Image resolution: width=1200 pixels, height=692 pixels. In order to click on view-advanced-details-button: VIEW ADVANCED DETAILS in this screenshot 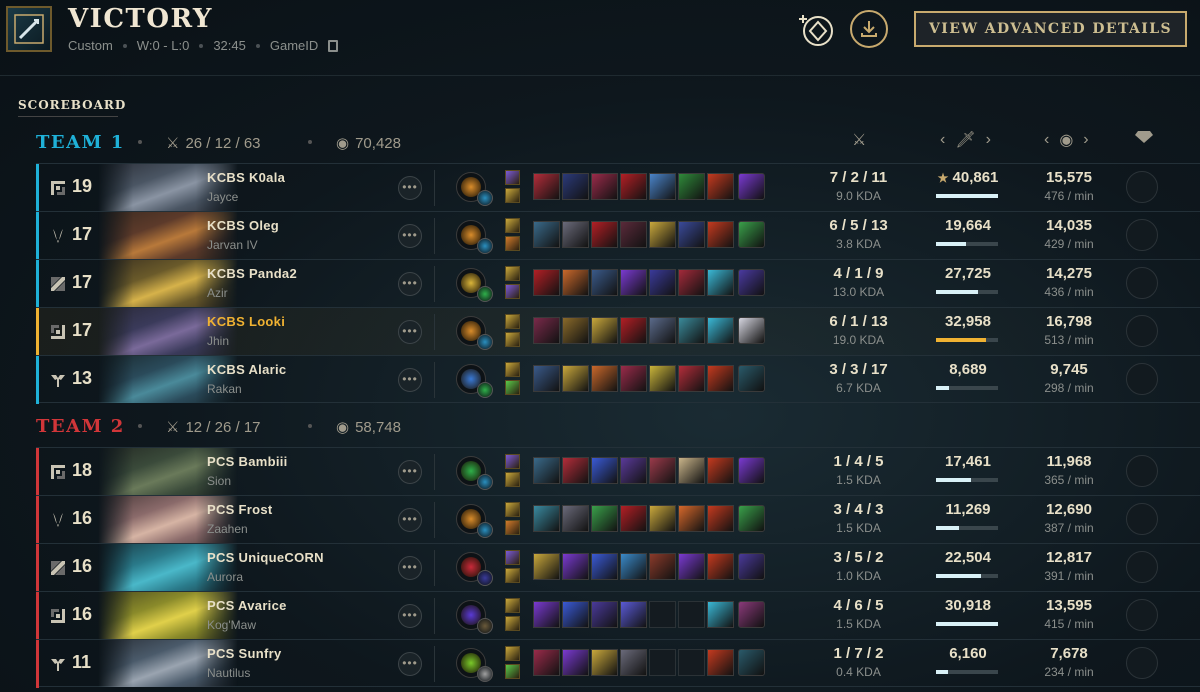, I will do `click(1050, 29)`.